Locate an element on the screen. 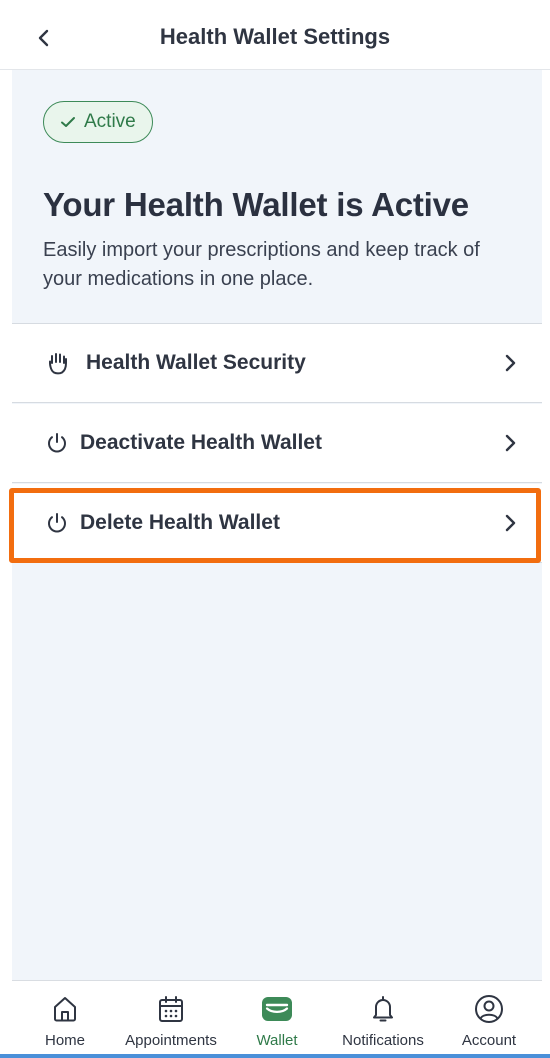 Image resolution: width=550 pixels, height=1058 pixels. menu-item-delete: Delete Health Wallet is located at coordinates (277, 523).